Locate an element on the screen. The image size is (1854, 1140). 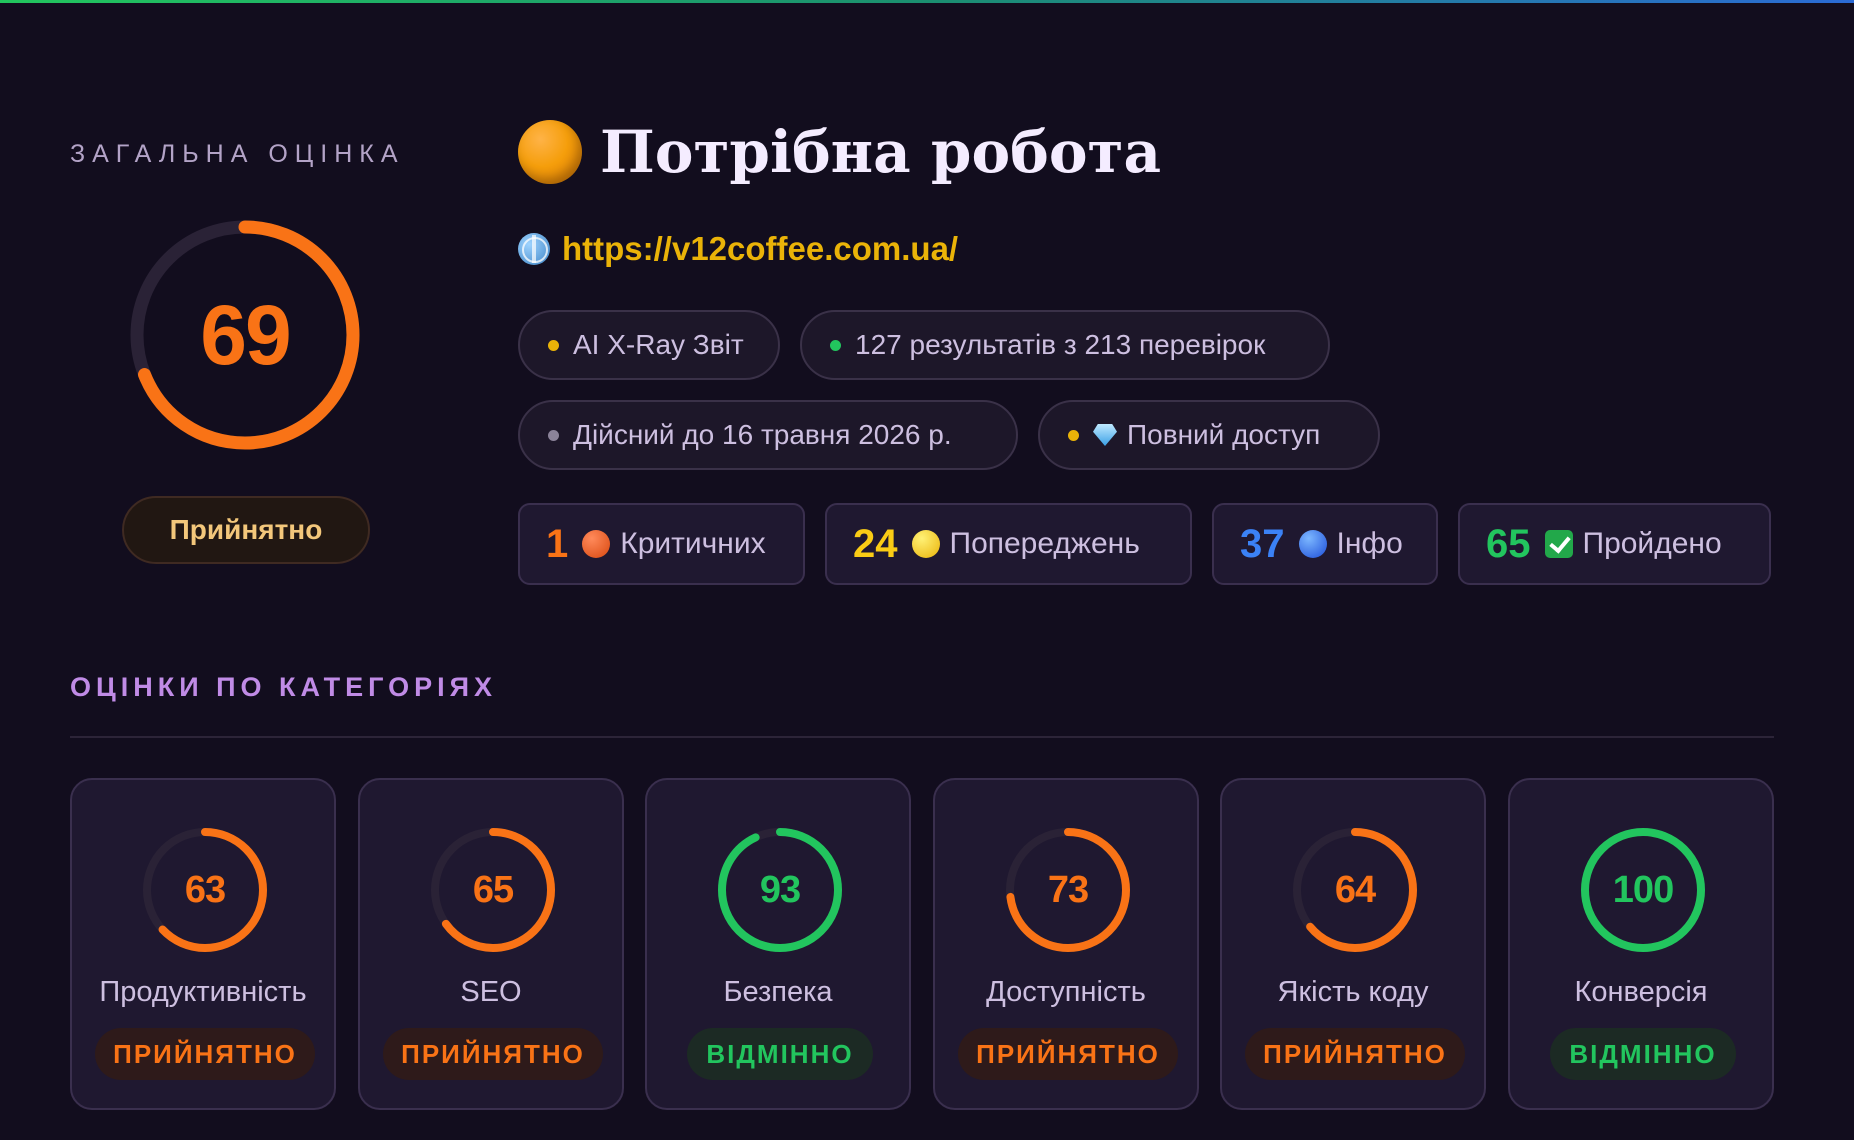
category-score-ring: 65 is located at coordinates (493, 890).